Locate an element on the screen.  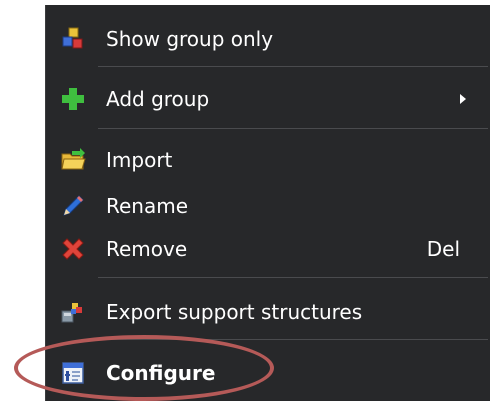
plus-icon is located at coordinates (73, 99).